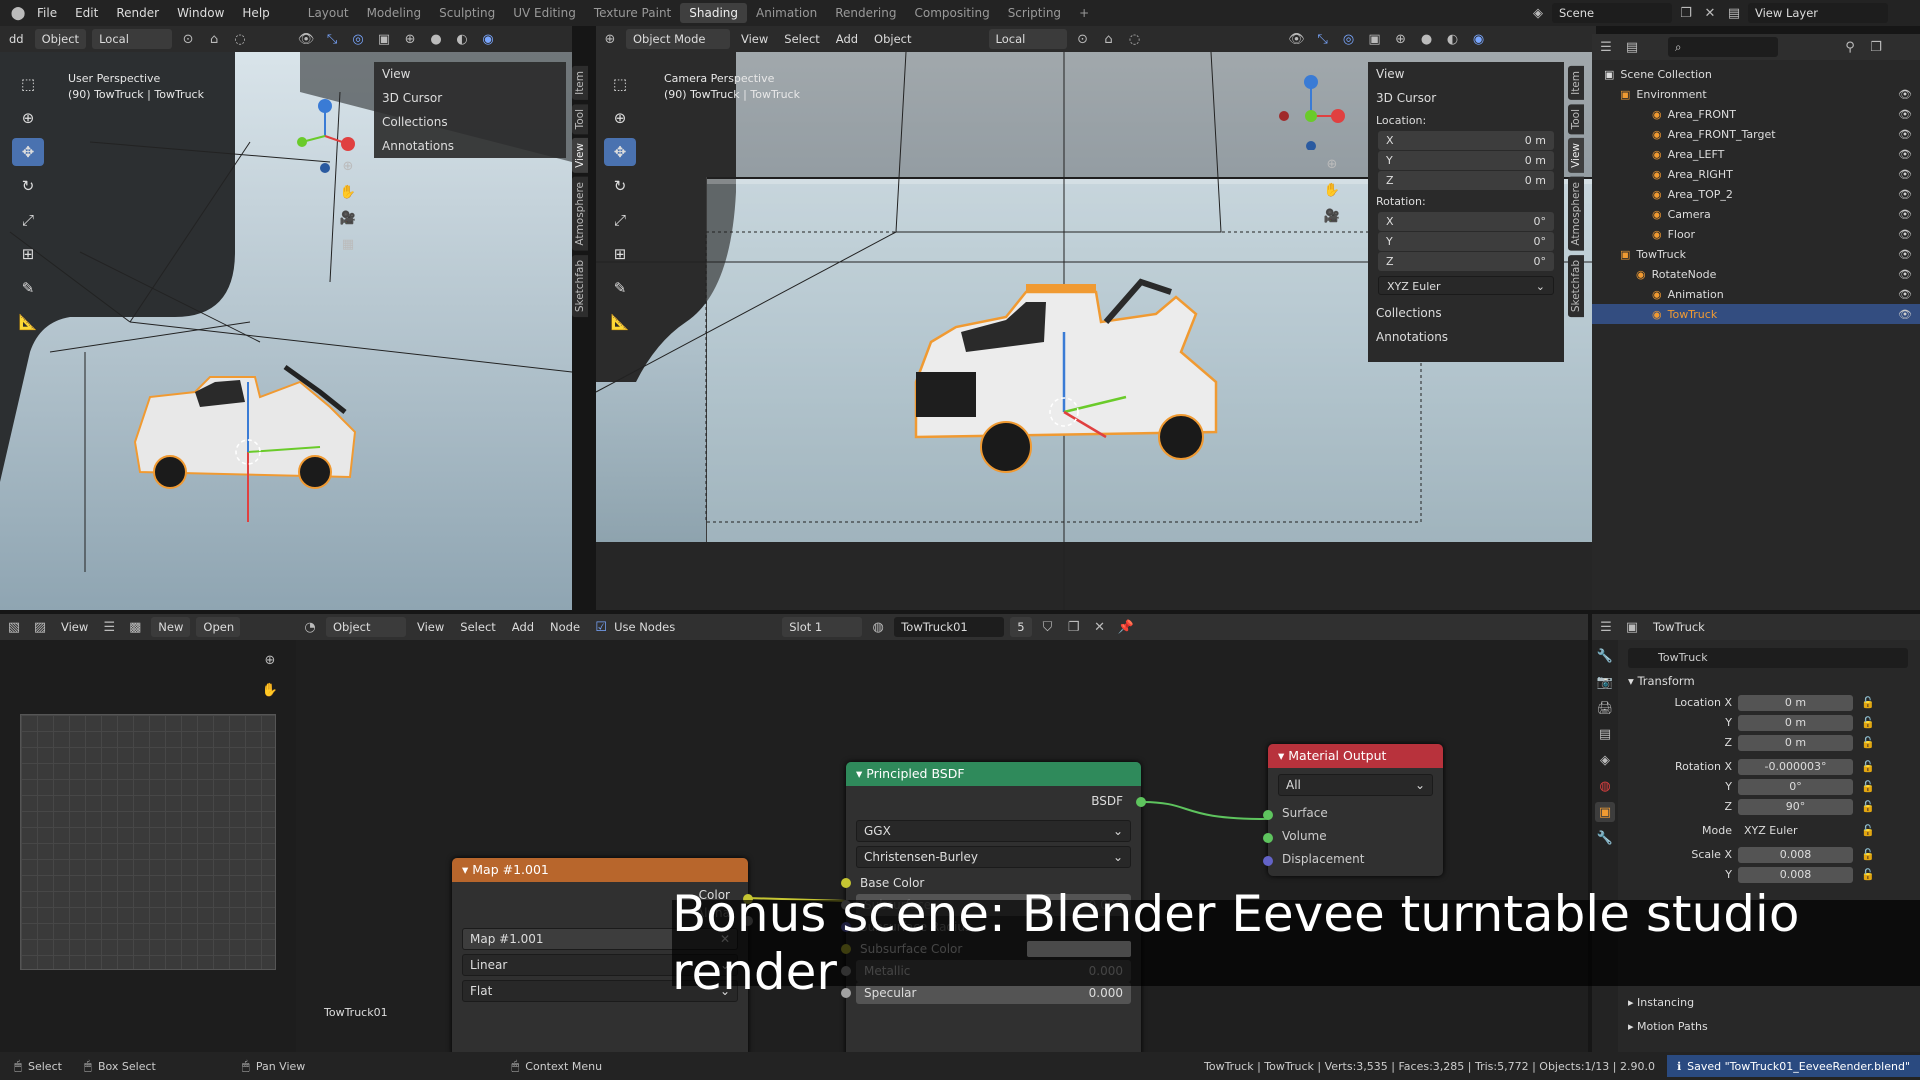 The height and width of the screenshot is (1080, 1920). Describe the element at coordinates (86, 13) in the screenshot. I see `menu-edit: Edit` at that location.